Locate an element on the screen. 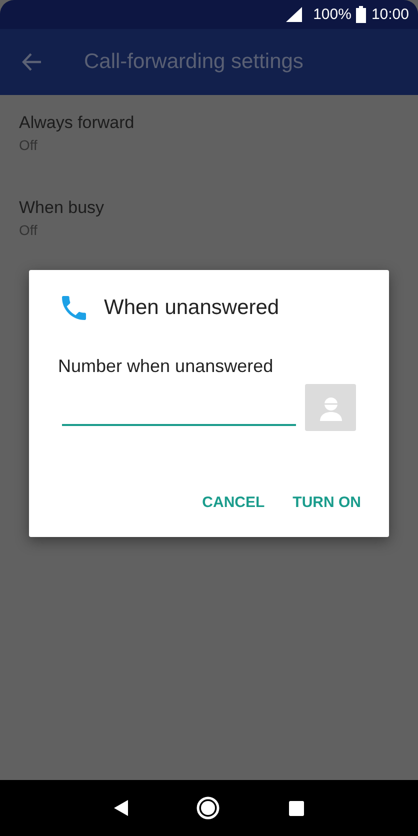  signal-icon is located at coordinates (294, 14).